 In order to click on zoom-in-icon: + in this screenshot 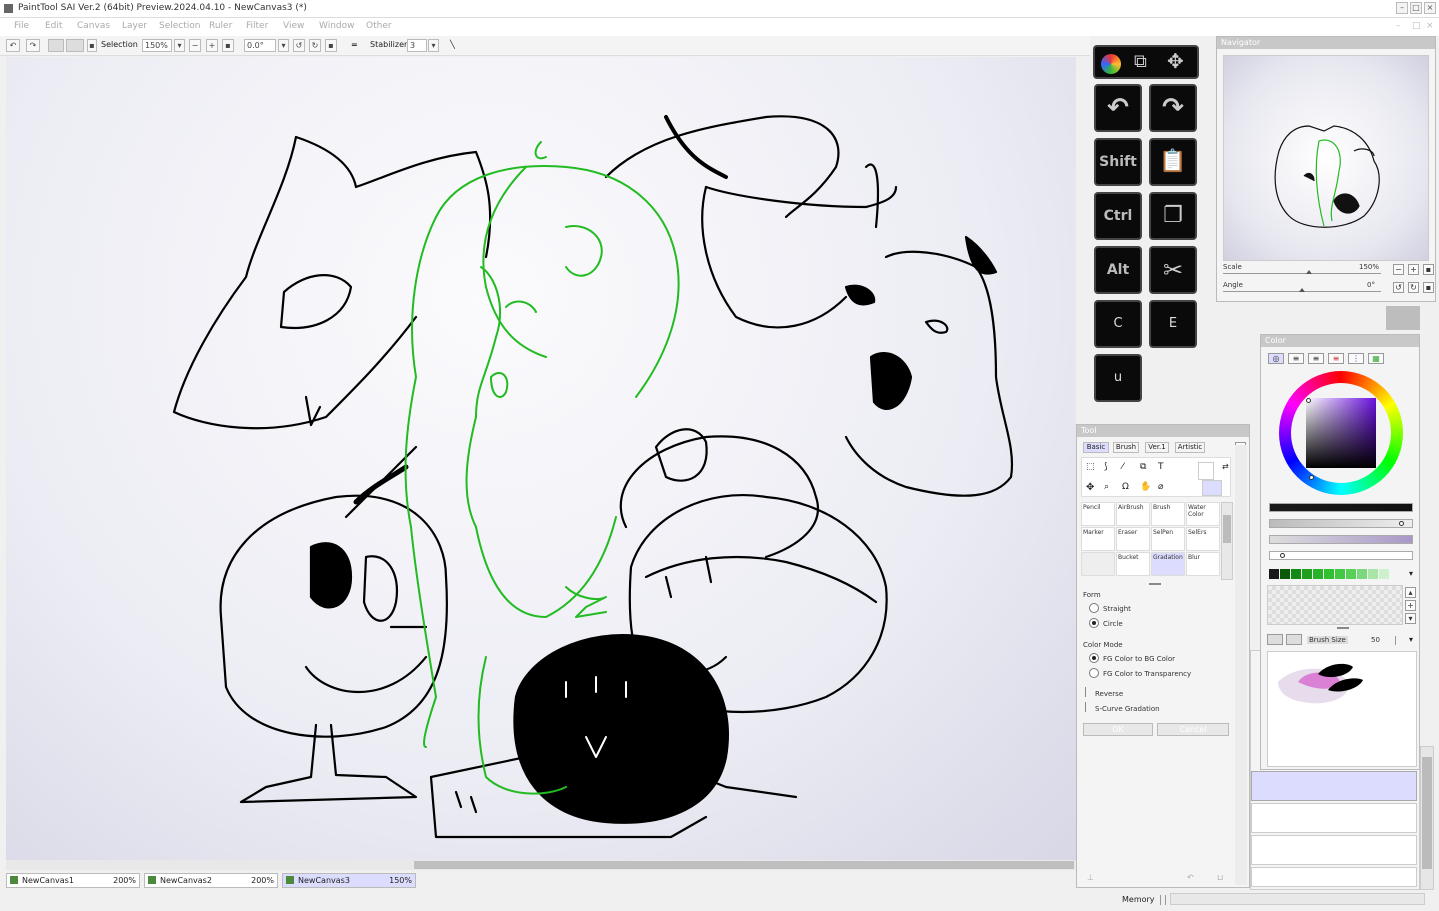, I will do `click(212, 45)`.